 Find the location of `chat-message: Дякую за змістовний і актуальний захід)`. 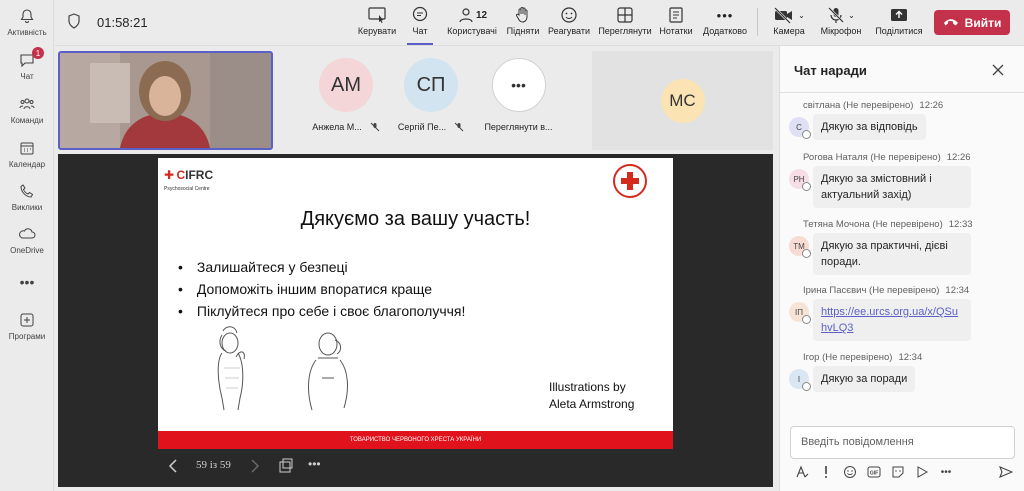

chat-message: Дякую за змістовний і актуальний захід) is located at coordinates (892, 187).